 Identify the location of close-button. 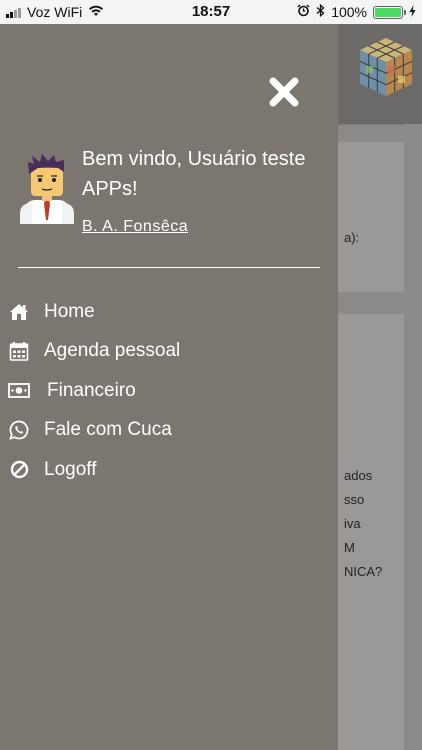
(284, 92).